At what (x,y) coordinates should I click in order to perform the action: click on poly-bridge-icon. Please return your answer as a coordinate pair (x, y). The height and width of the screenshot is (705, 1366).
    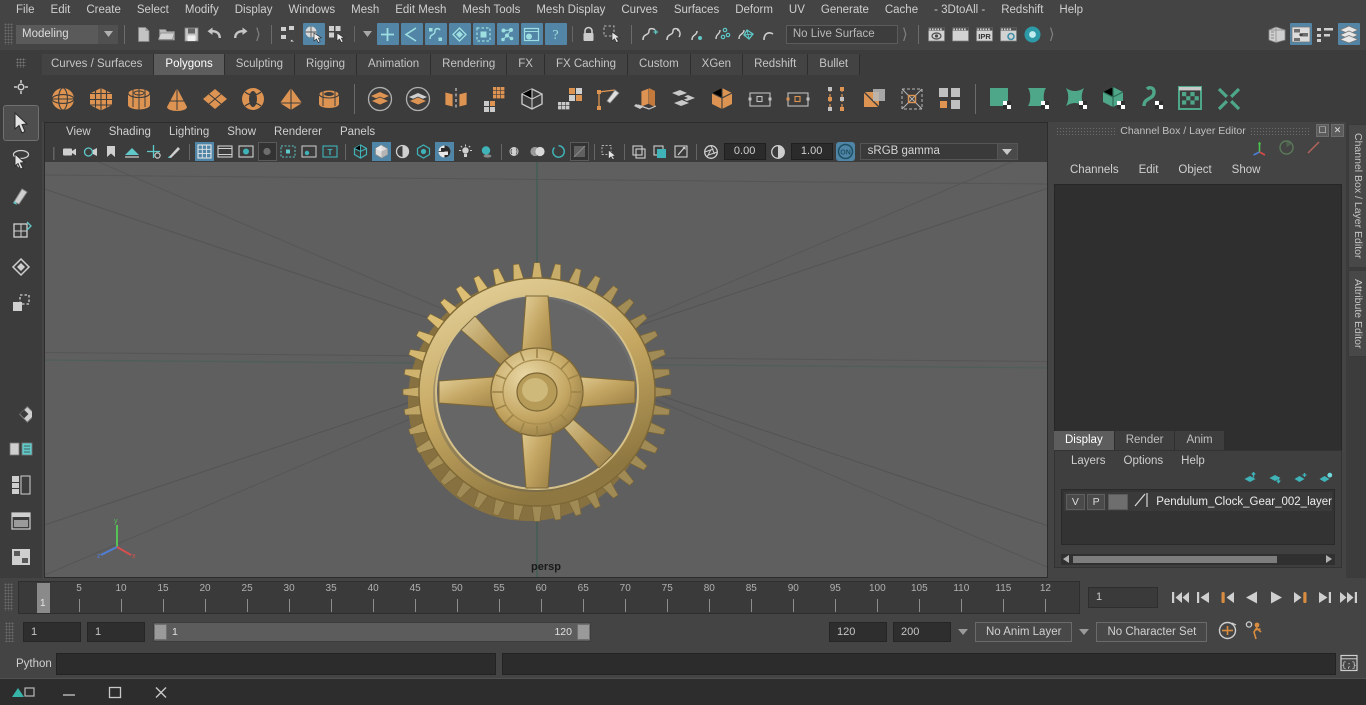
    Looking at the image, I should click on (722, 99).